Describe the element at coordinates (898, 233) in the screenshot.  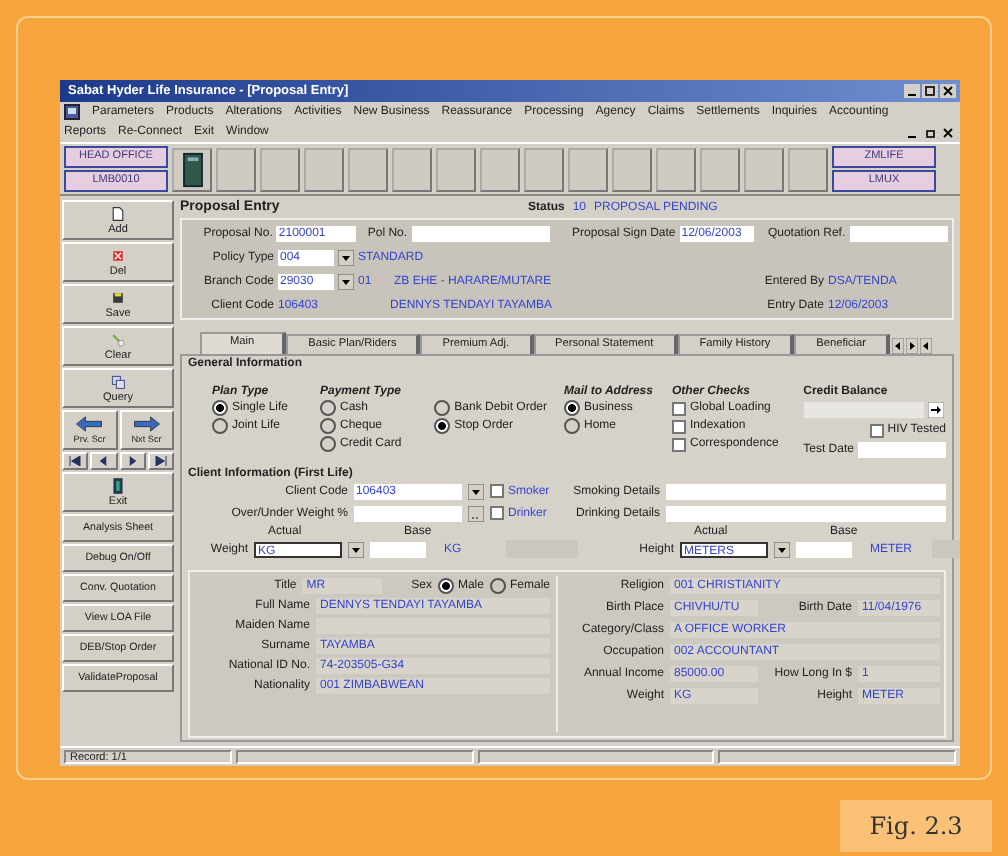
I see `quotation-ref-field` at that location.